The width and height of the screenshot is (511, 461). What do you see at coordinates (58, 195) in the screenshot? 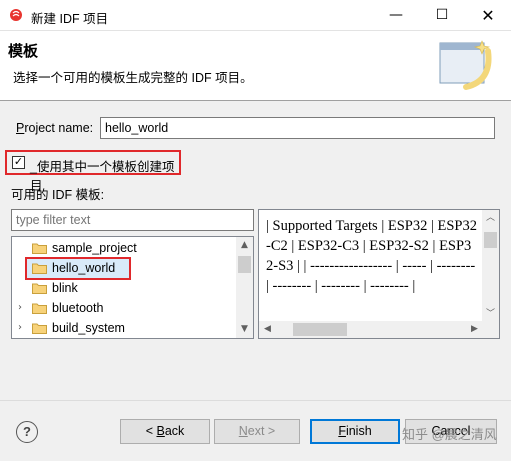
I see `available-templates-label: 可用的 IDF 模板:` at bounding box center [58, 195].